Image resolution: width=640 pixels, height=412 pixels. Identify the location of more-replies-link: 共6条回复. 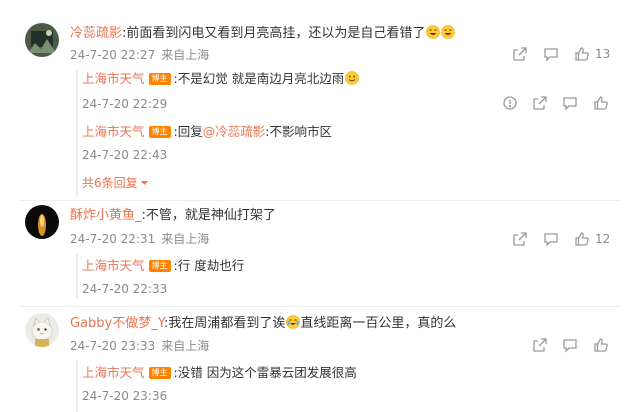
(115, 183).